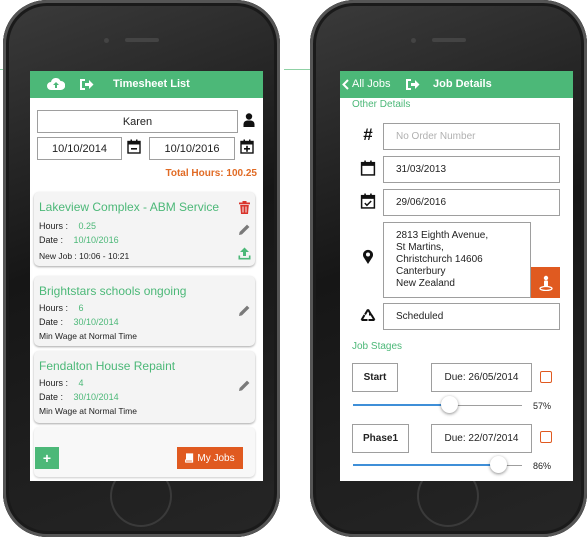  What do you see at coordinates (462, 84) in the screenshot?
I see `page-title: Job Details` at bounding box center [462, 84].